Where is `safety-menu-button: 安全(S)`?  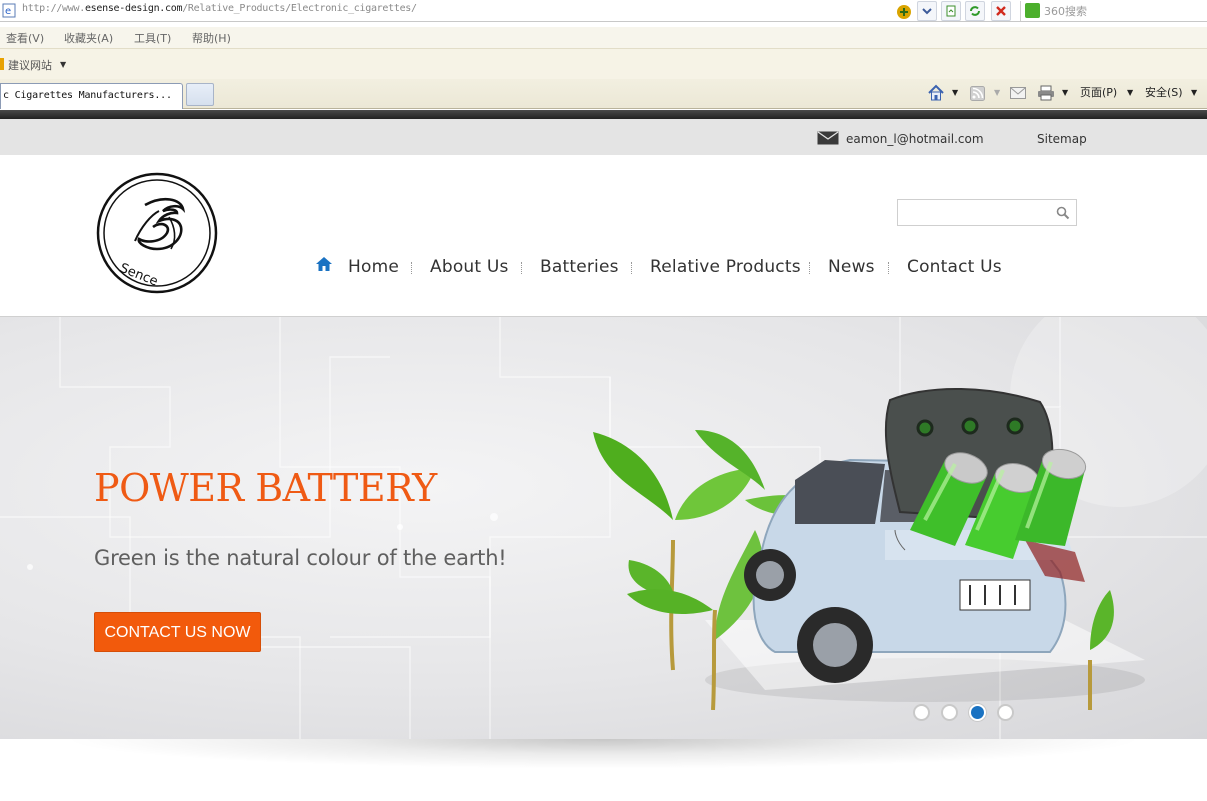 safety-menu-button: 安全(S) is located at coordinates (1164, 92).